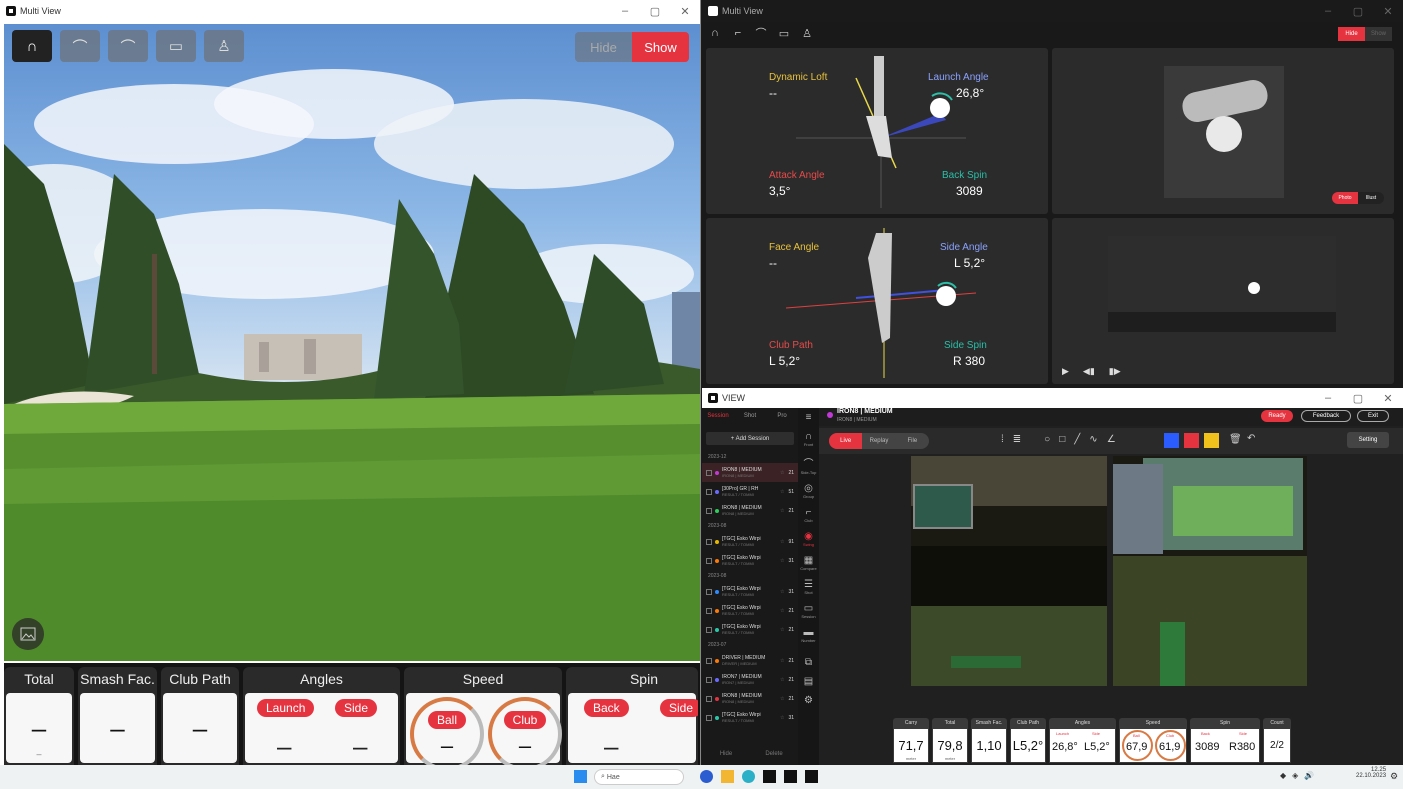 This screenshot has width=1403, height=789. Describe the element at coordinates (748, 776) in the screenshot. I see `edge-browser-icon` at that location.